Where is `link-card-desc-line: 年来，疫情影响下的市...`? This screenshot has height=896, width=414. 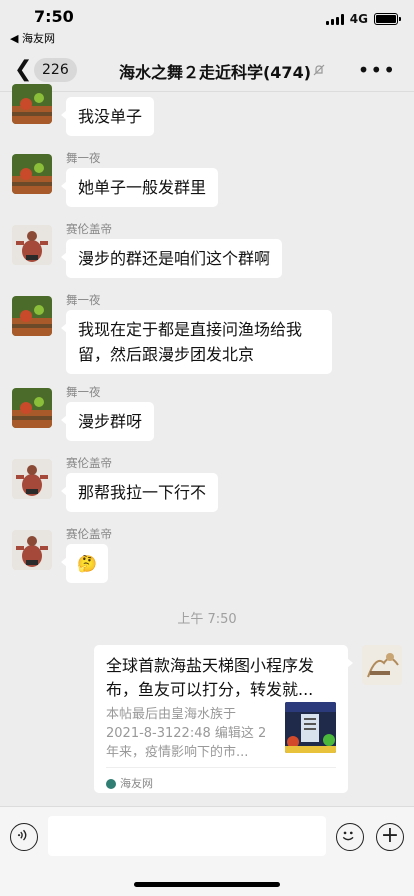 link-card-desc-line: 年来，疫情影响下的市... is located at coordinates (177, 752).